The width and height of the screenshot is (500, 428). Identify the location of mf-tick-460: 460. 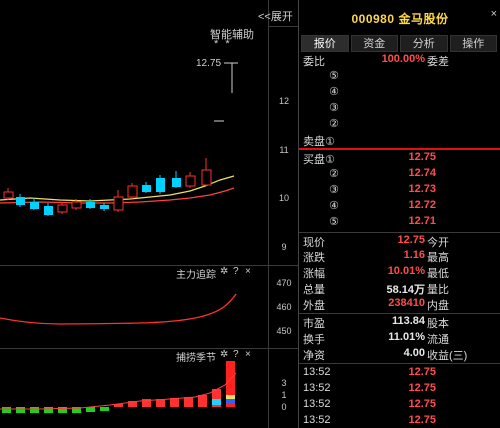
(284, 307).